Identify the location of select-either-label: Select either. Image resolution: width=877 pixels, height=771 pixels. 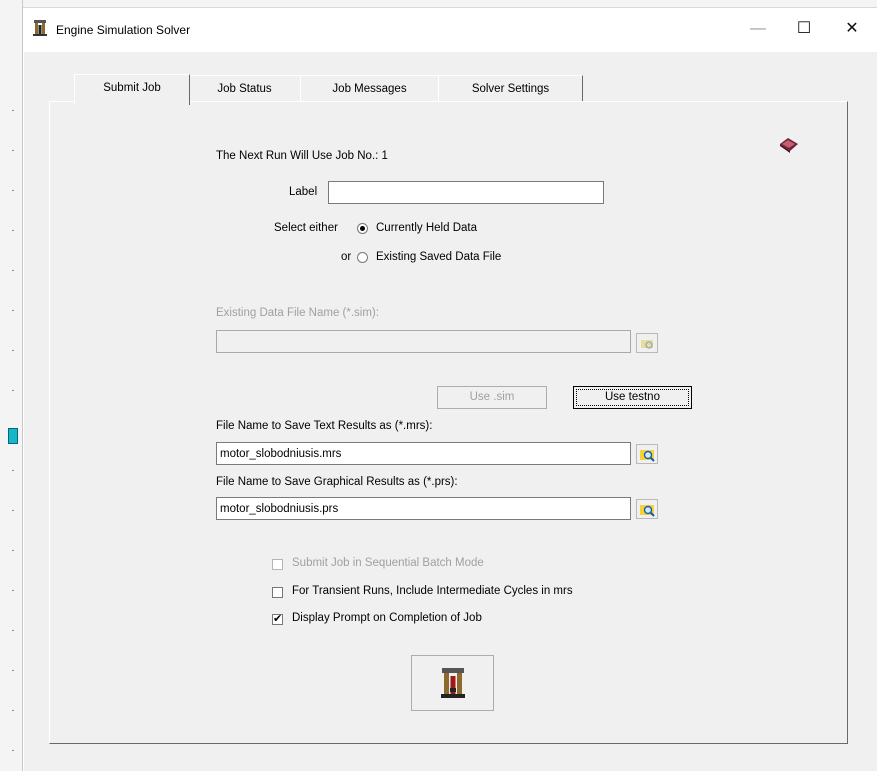
(306, 228).